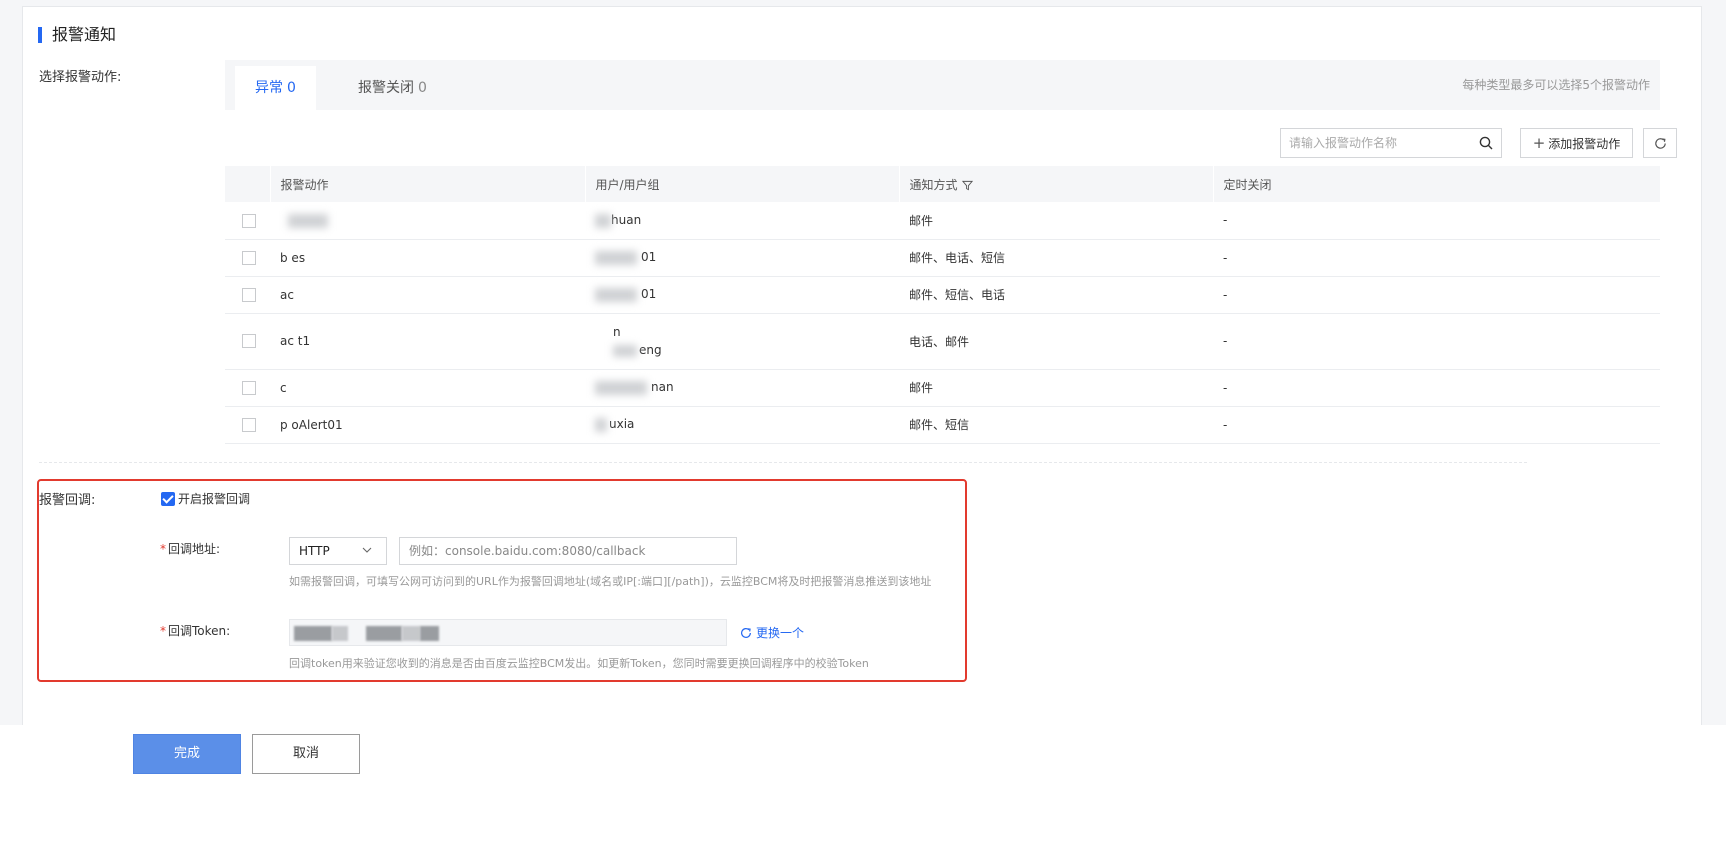  What do you see at coordinates (1556, 85) in the screenshot?
I see `limit-note: 每种类型最多可以选择5个报警动作` at bounding box center [1556, 85].